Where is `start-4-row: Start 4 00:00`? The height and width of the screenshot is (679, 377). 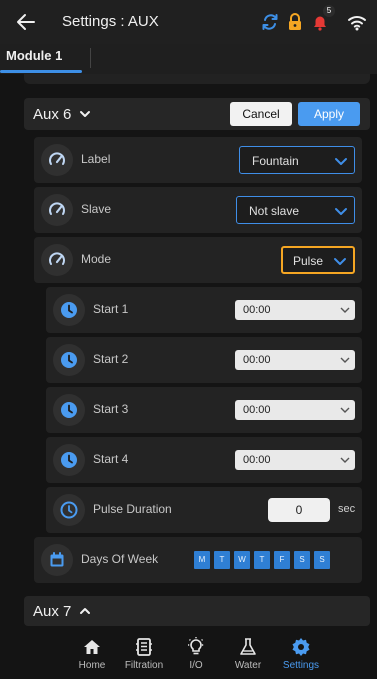 start-4-row: Start 4 00:00 is located at coordinates (204, 460).